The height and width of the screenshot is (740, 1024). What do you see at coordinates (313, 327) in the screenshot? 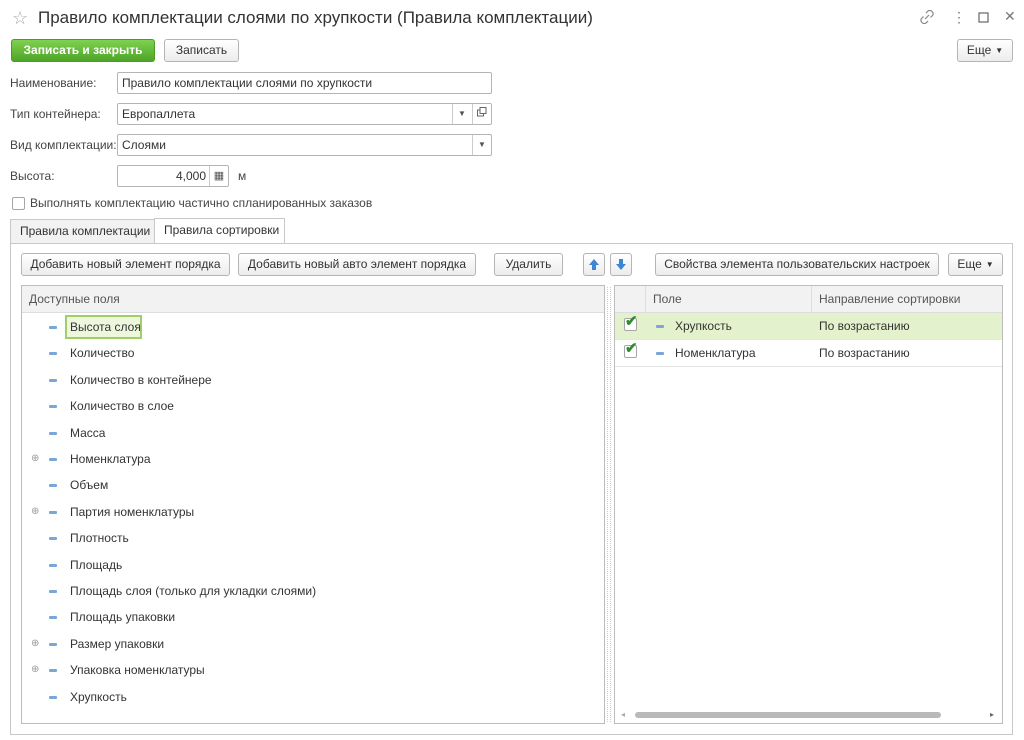
I see `available-field-row: Высота слоя` at bounding box center [313, 327].